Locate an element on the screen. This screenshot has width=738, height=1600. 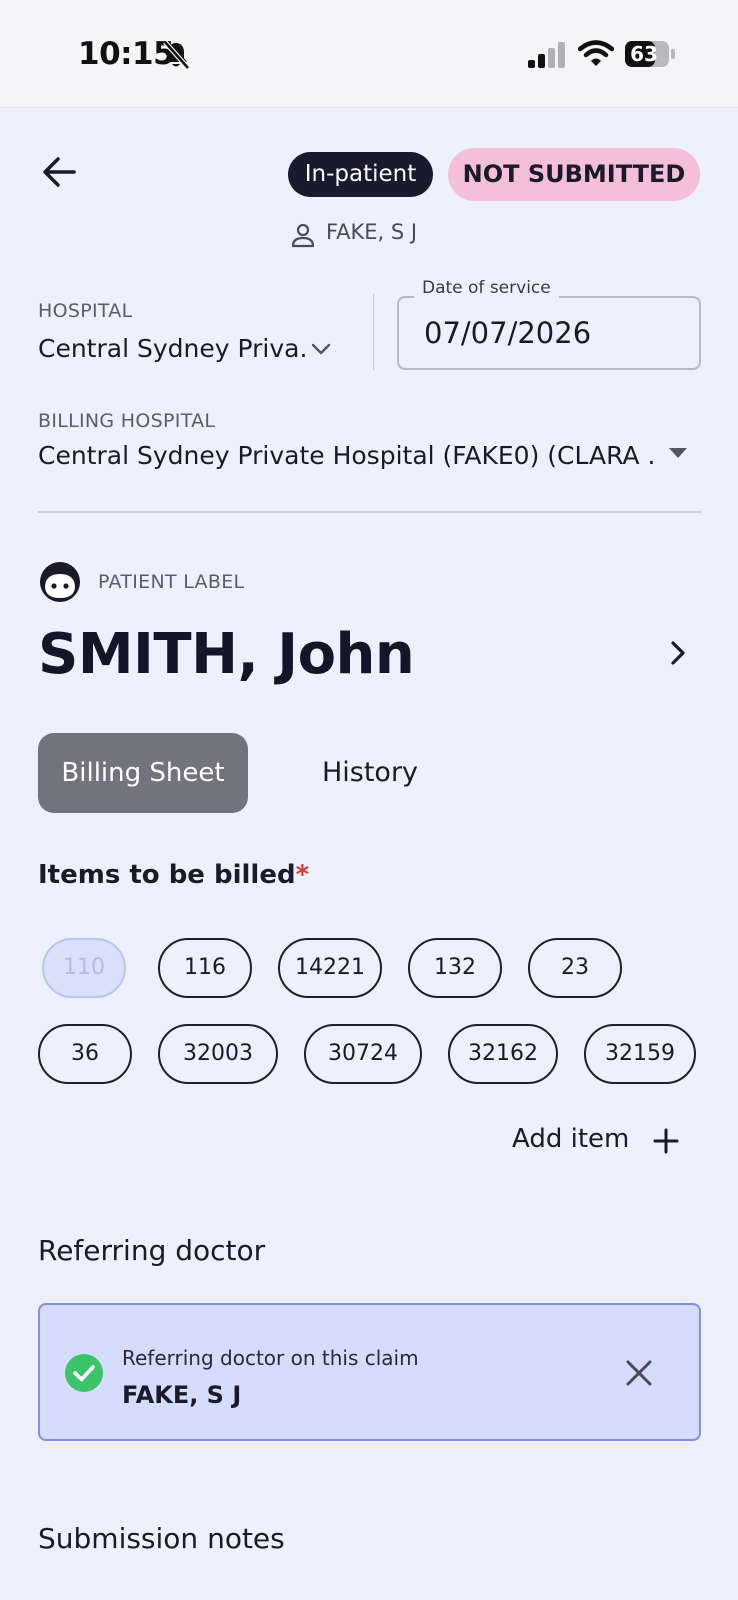
referring-doctor-card is located at coordinates (369, 1372).